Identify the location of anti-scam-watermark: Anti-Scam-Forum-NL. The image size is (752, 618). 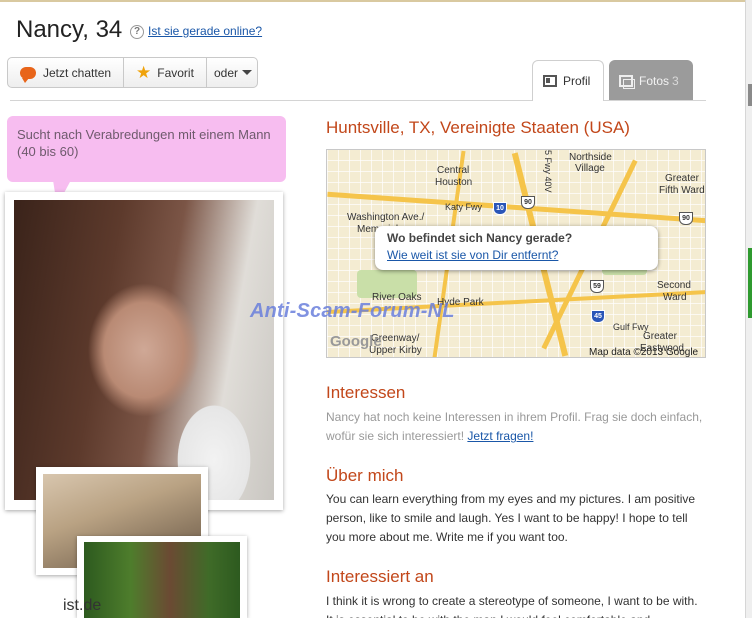
(352, 311).